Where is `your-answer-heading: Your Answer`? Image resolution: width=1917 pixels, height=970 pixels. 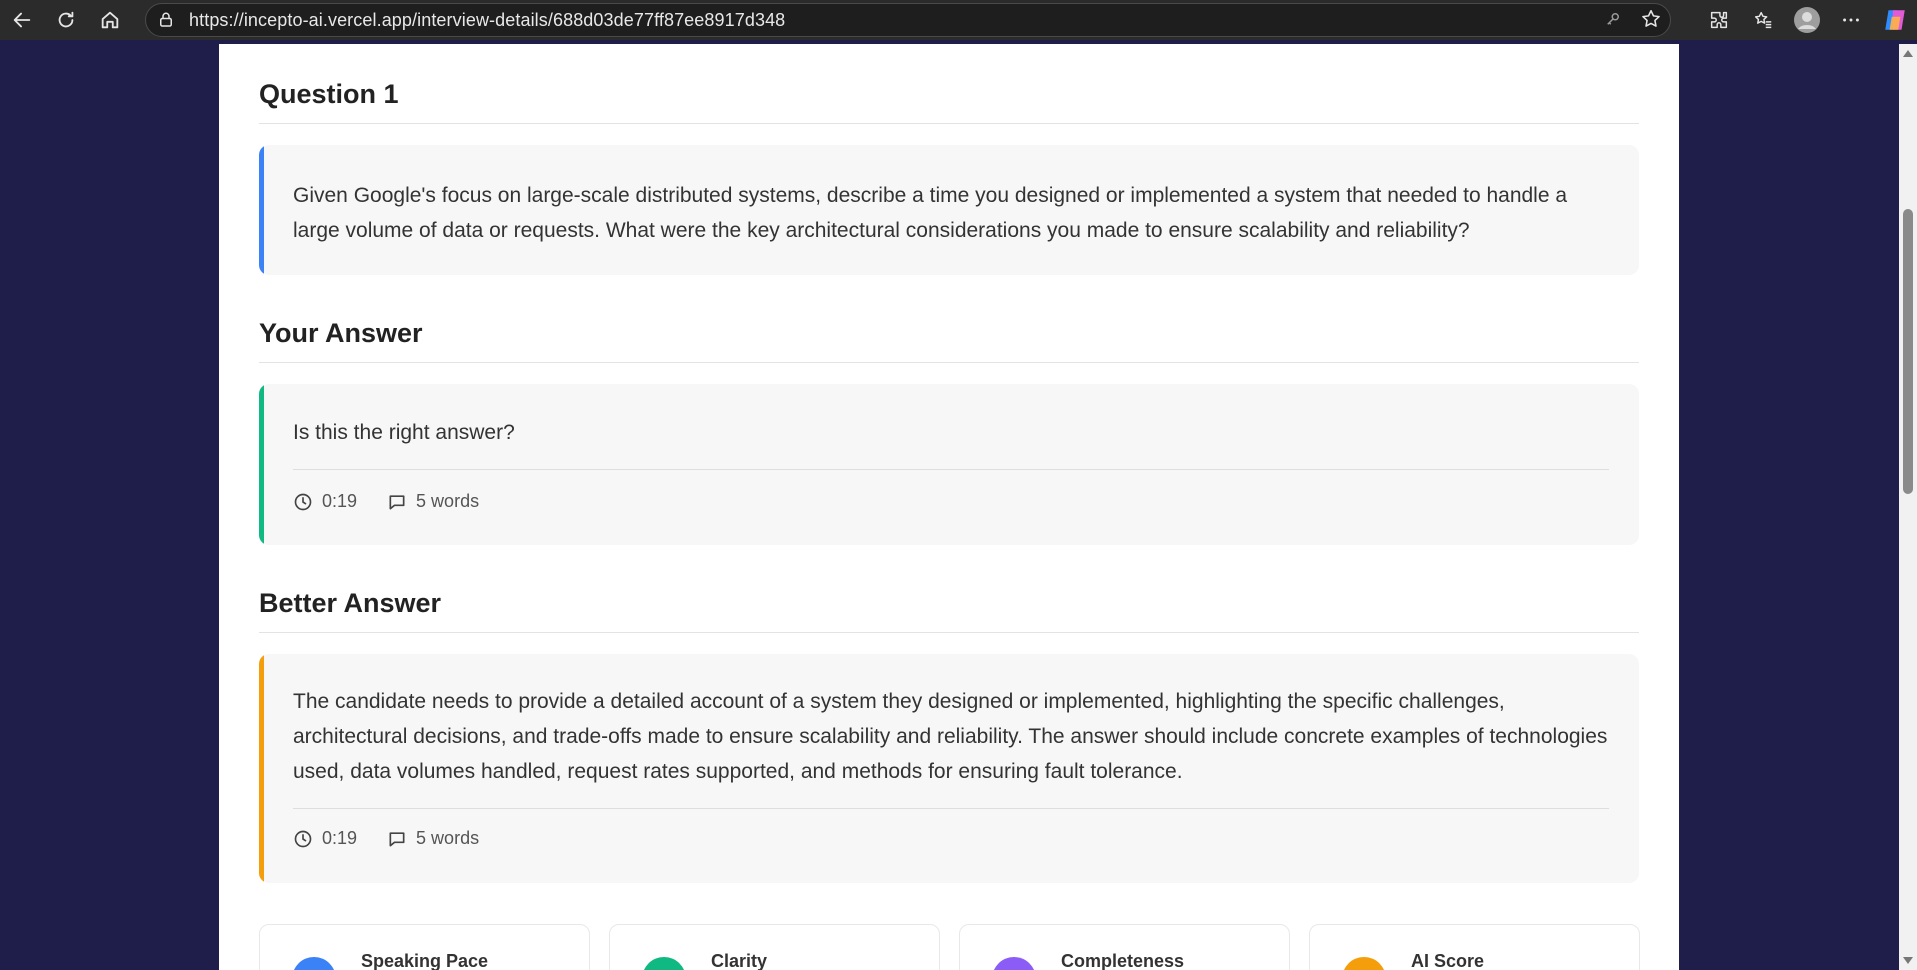
your-answer-heading: Your Answer is located at coordinates (341, 333).